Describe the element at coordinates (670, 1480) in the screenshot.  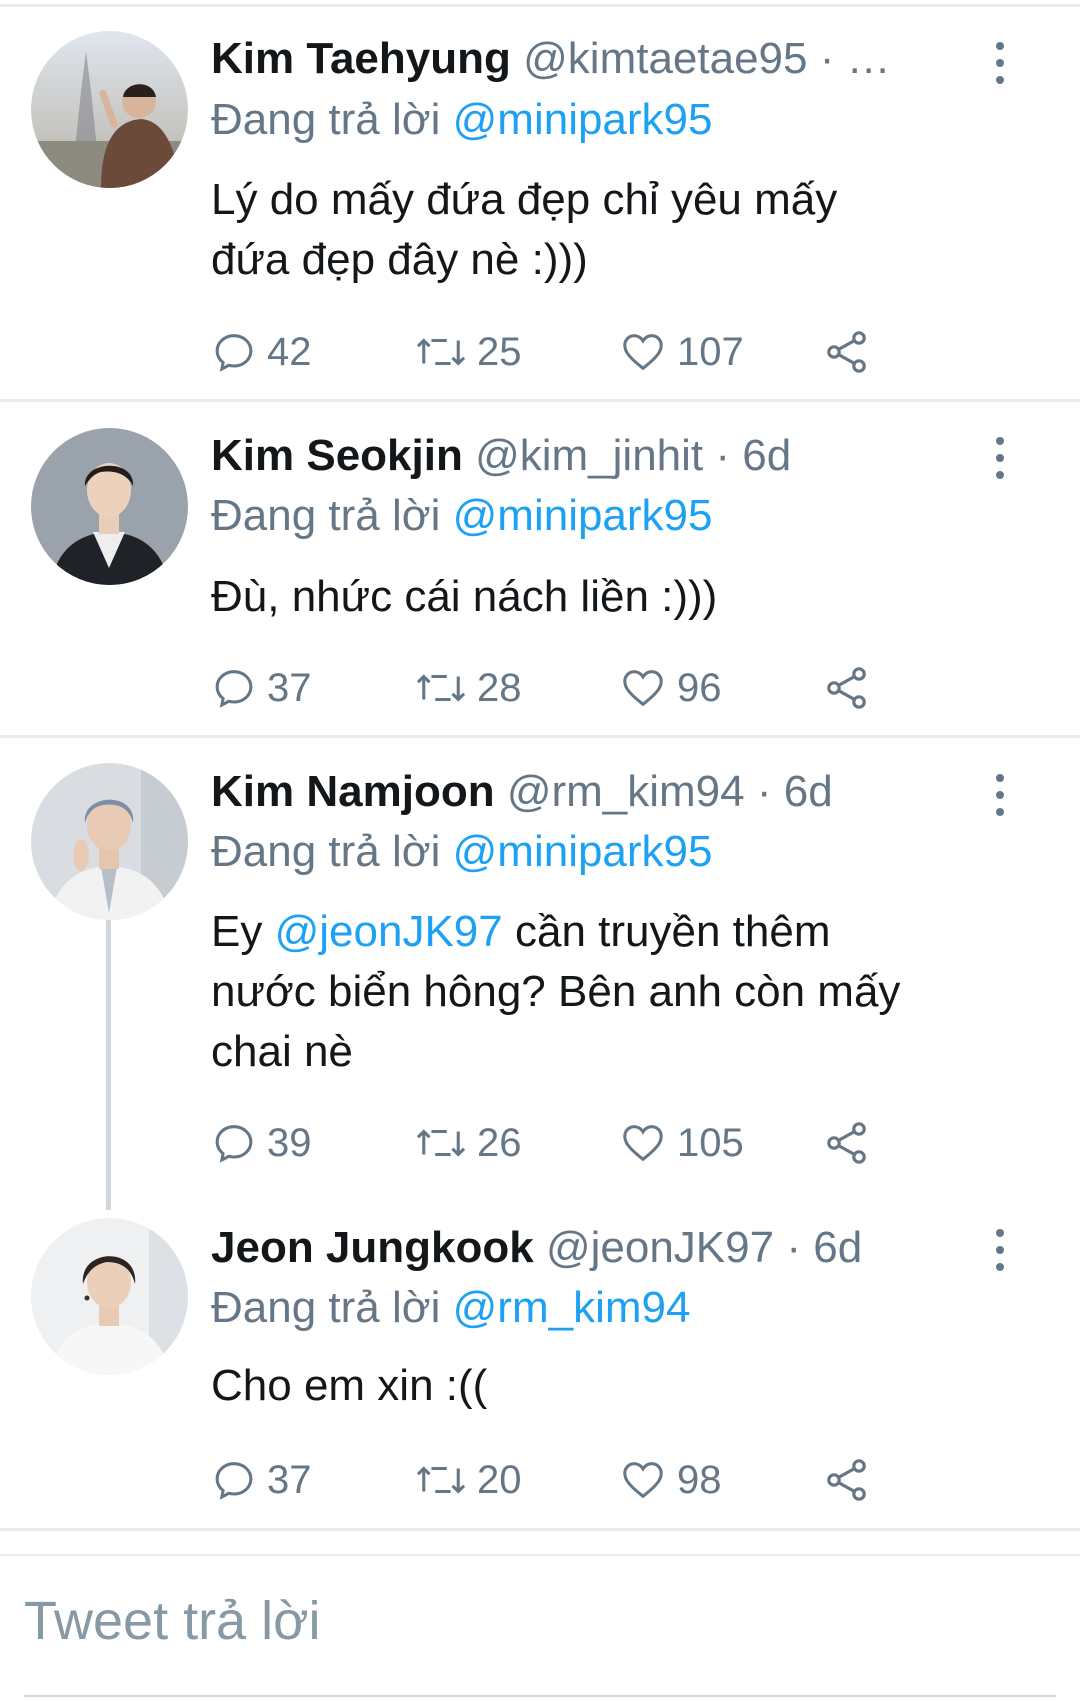
I see `like-button: 98` at that location.